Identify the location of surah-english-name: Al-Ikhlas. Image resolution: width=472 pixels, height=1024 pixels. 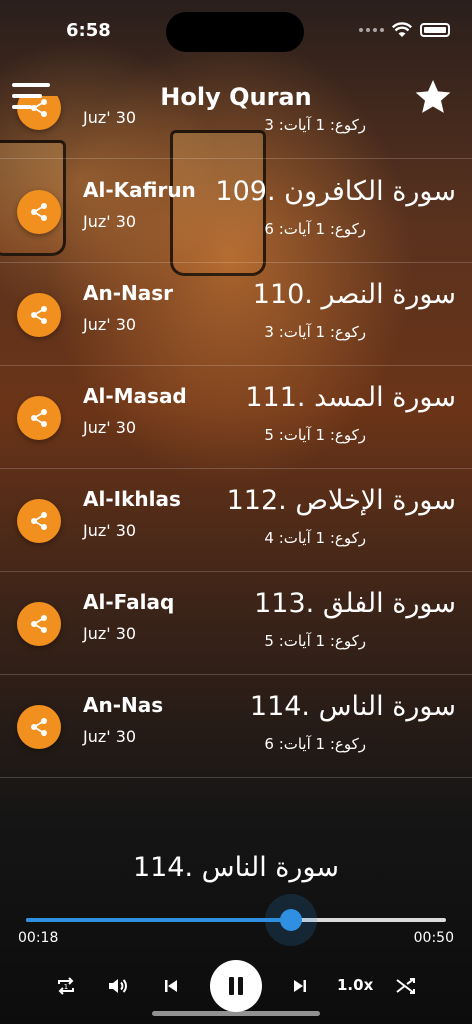
(132, 499).